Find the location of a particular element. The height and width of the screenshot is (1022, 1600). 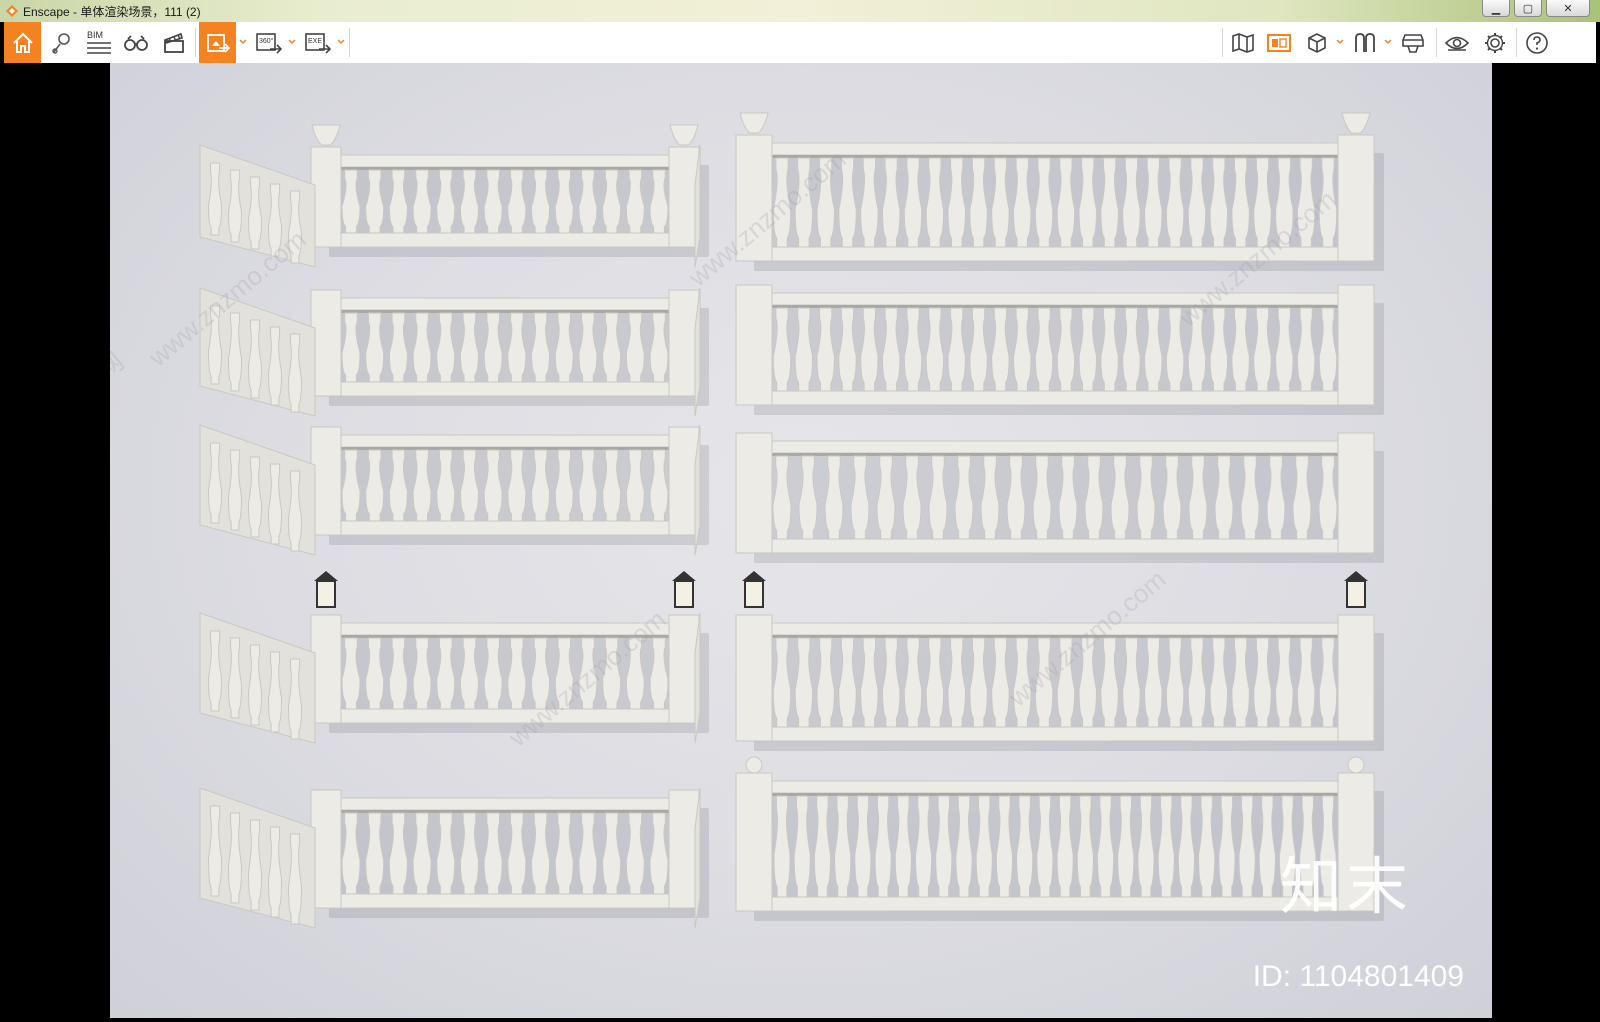

title-bar: Enscape - 单体渲染场景，111 (2) ▁ ▢ ✕ is located at coordinates (800, 11).